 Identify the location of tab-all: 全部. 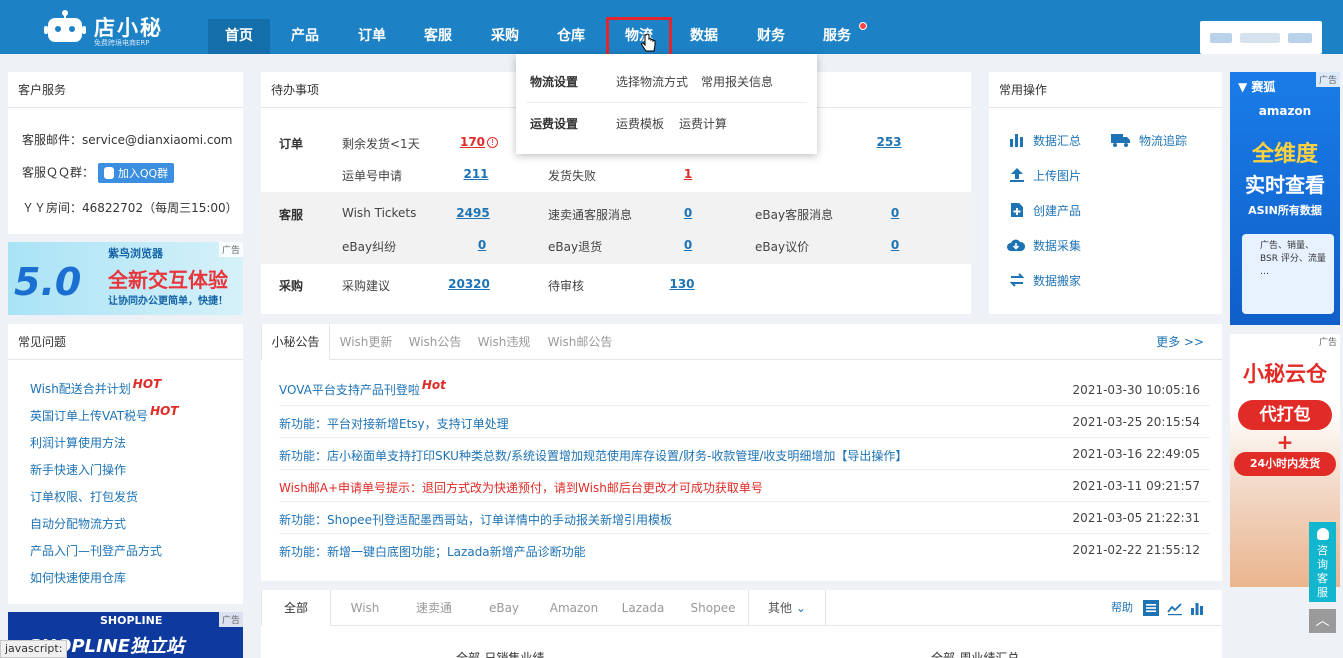
(296, 608).